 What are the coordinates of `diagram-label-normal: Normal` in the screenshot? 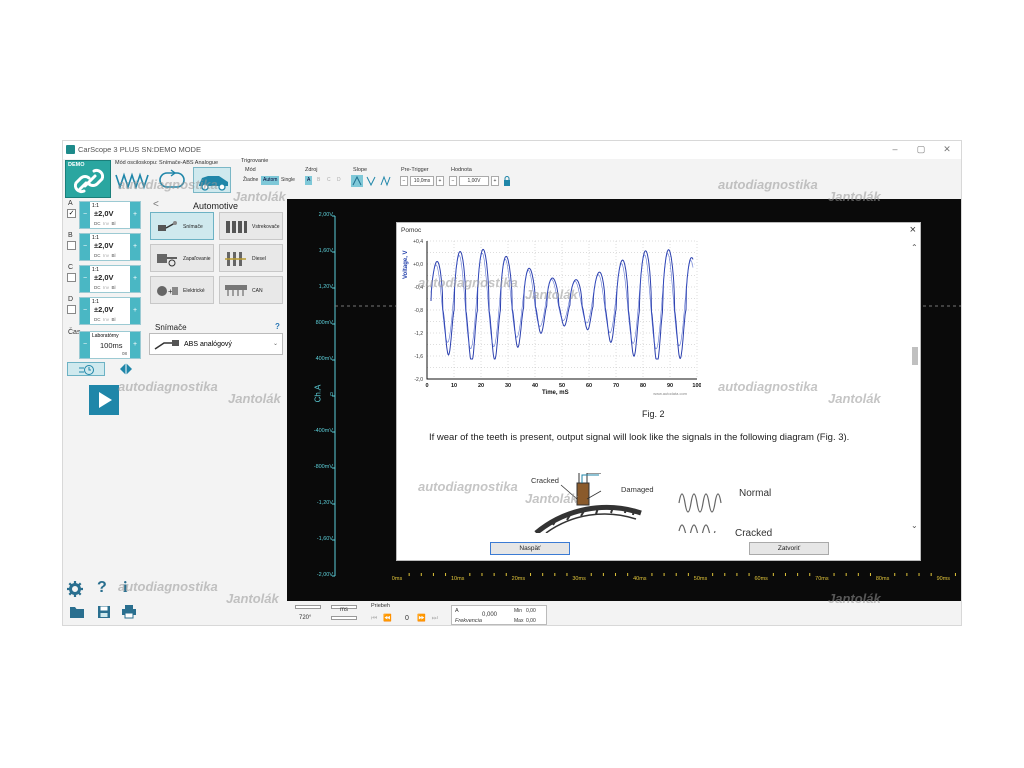 It's located at (755, 493).